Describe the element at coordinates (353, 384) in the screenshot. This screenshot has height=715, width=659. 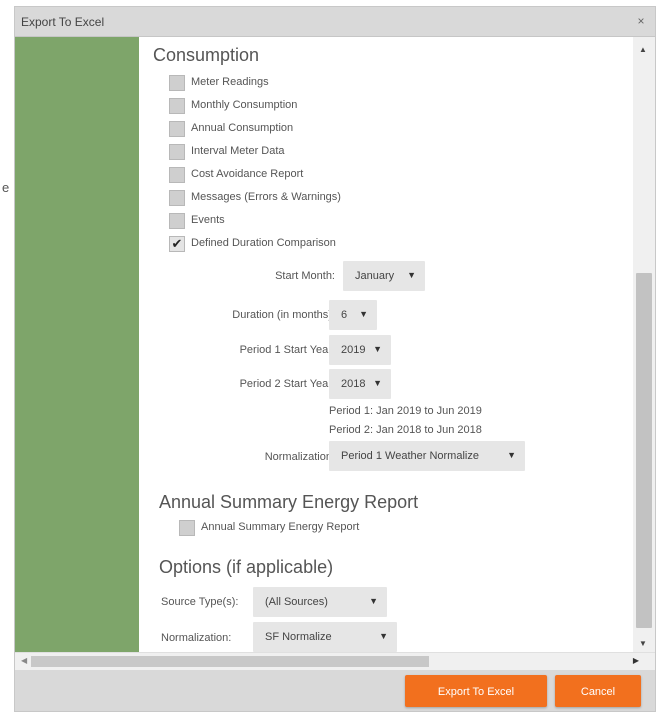
I see `select-value: 2018` at that location.